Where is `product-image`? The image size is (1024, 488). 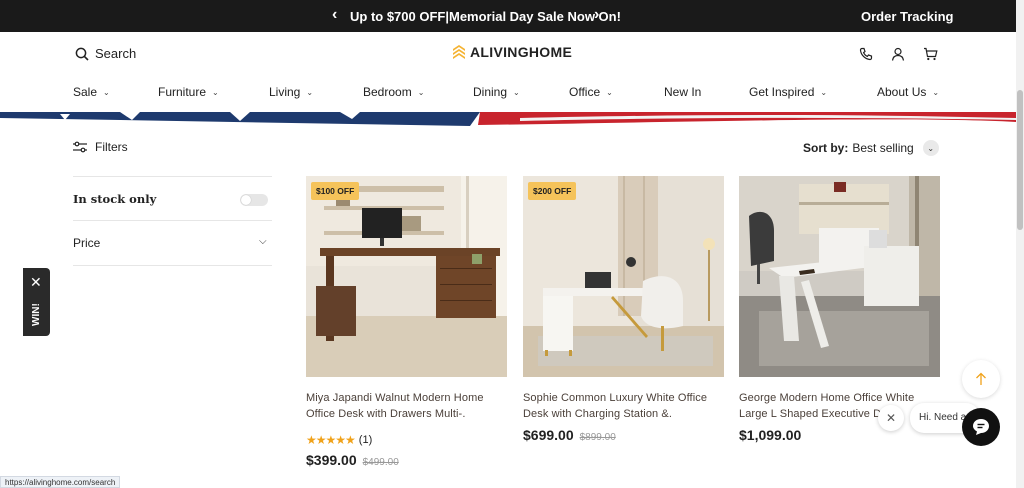
product-image is located at coordinates (839, 276).